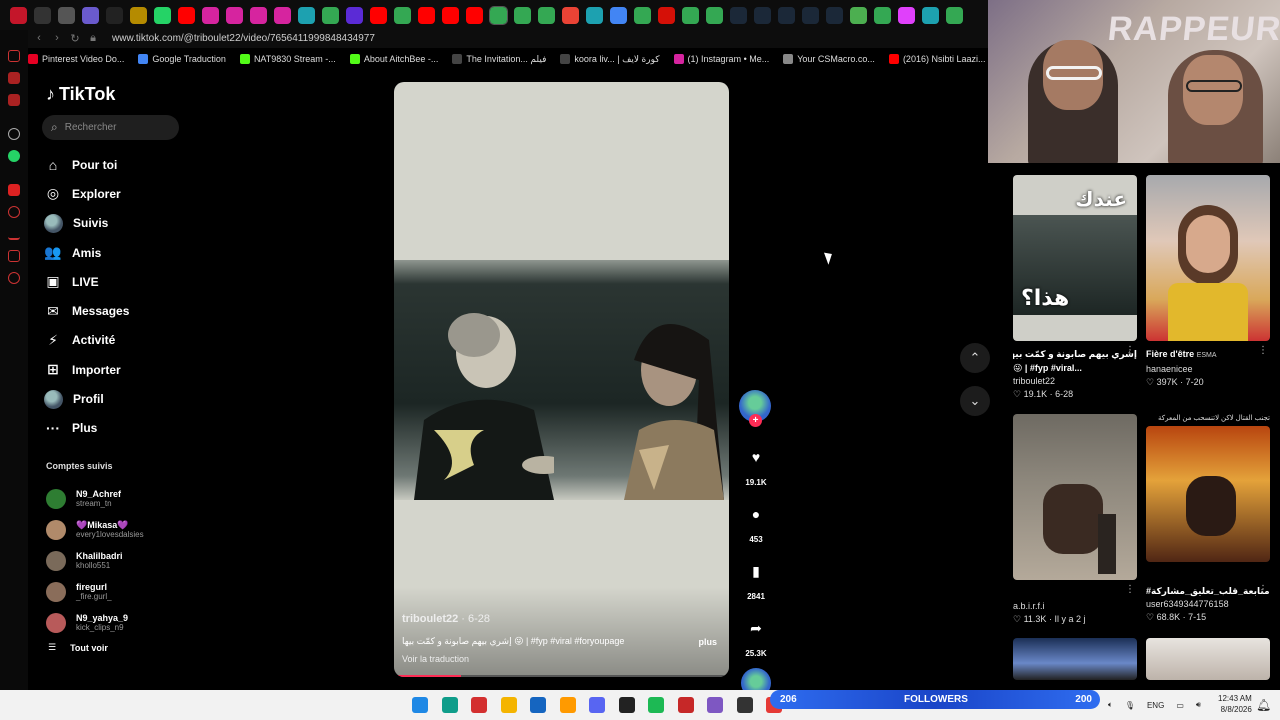 This screenshot has width=1280, height=720. What do you see at coordinates (75, 38) in the screenshot?
I see `reload-icon: ↻` at bounding box center [75, 38].